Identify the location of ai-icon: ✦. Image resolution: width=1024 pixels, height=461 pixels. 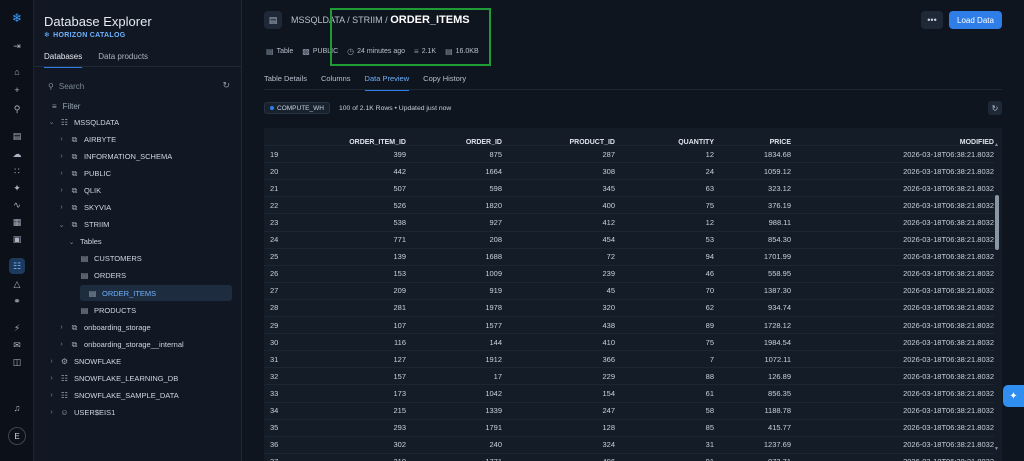
(17, 188).